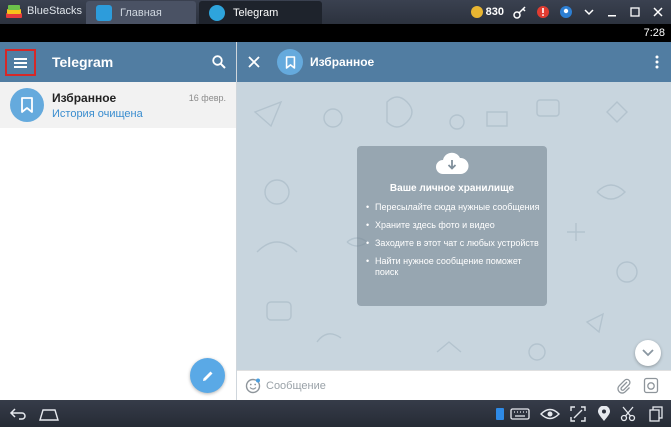  What do you see at coordinates (657, 62) in the screenshot?
I see `more-options-icon` at bounding box center [657, 62].